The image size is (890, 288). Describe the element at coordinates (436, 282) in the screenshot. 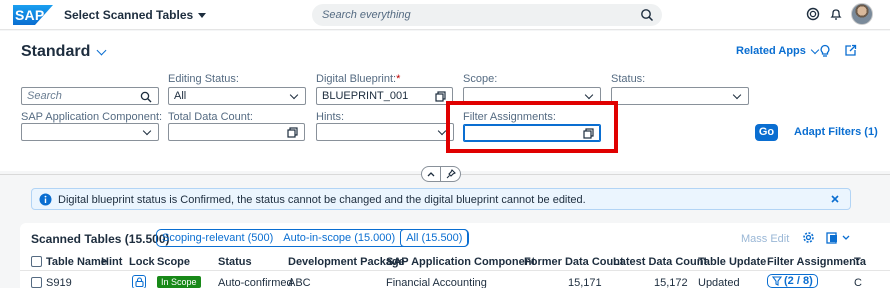

I see `cell-app-component: Financial Accounting` at that location.